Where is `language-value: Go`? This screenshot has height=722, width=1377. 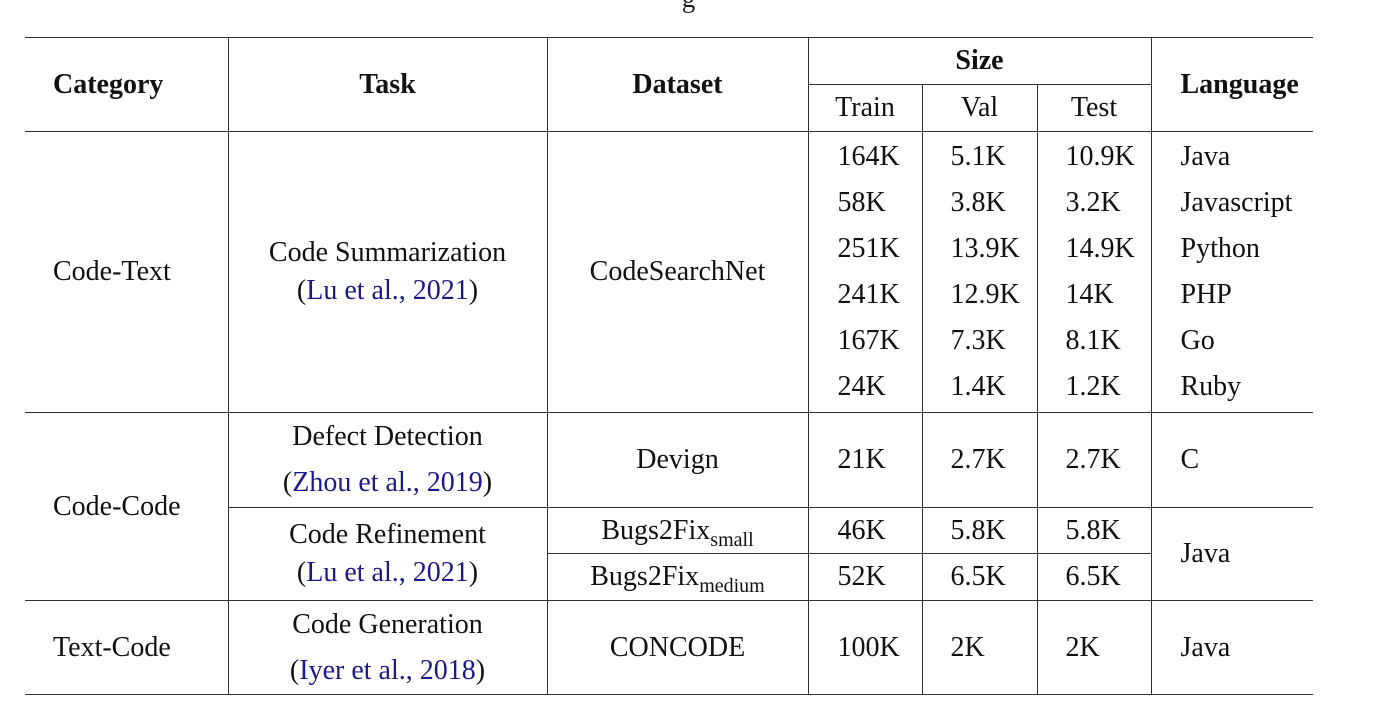 language-value: Go is located at coordinates (1197, 340).